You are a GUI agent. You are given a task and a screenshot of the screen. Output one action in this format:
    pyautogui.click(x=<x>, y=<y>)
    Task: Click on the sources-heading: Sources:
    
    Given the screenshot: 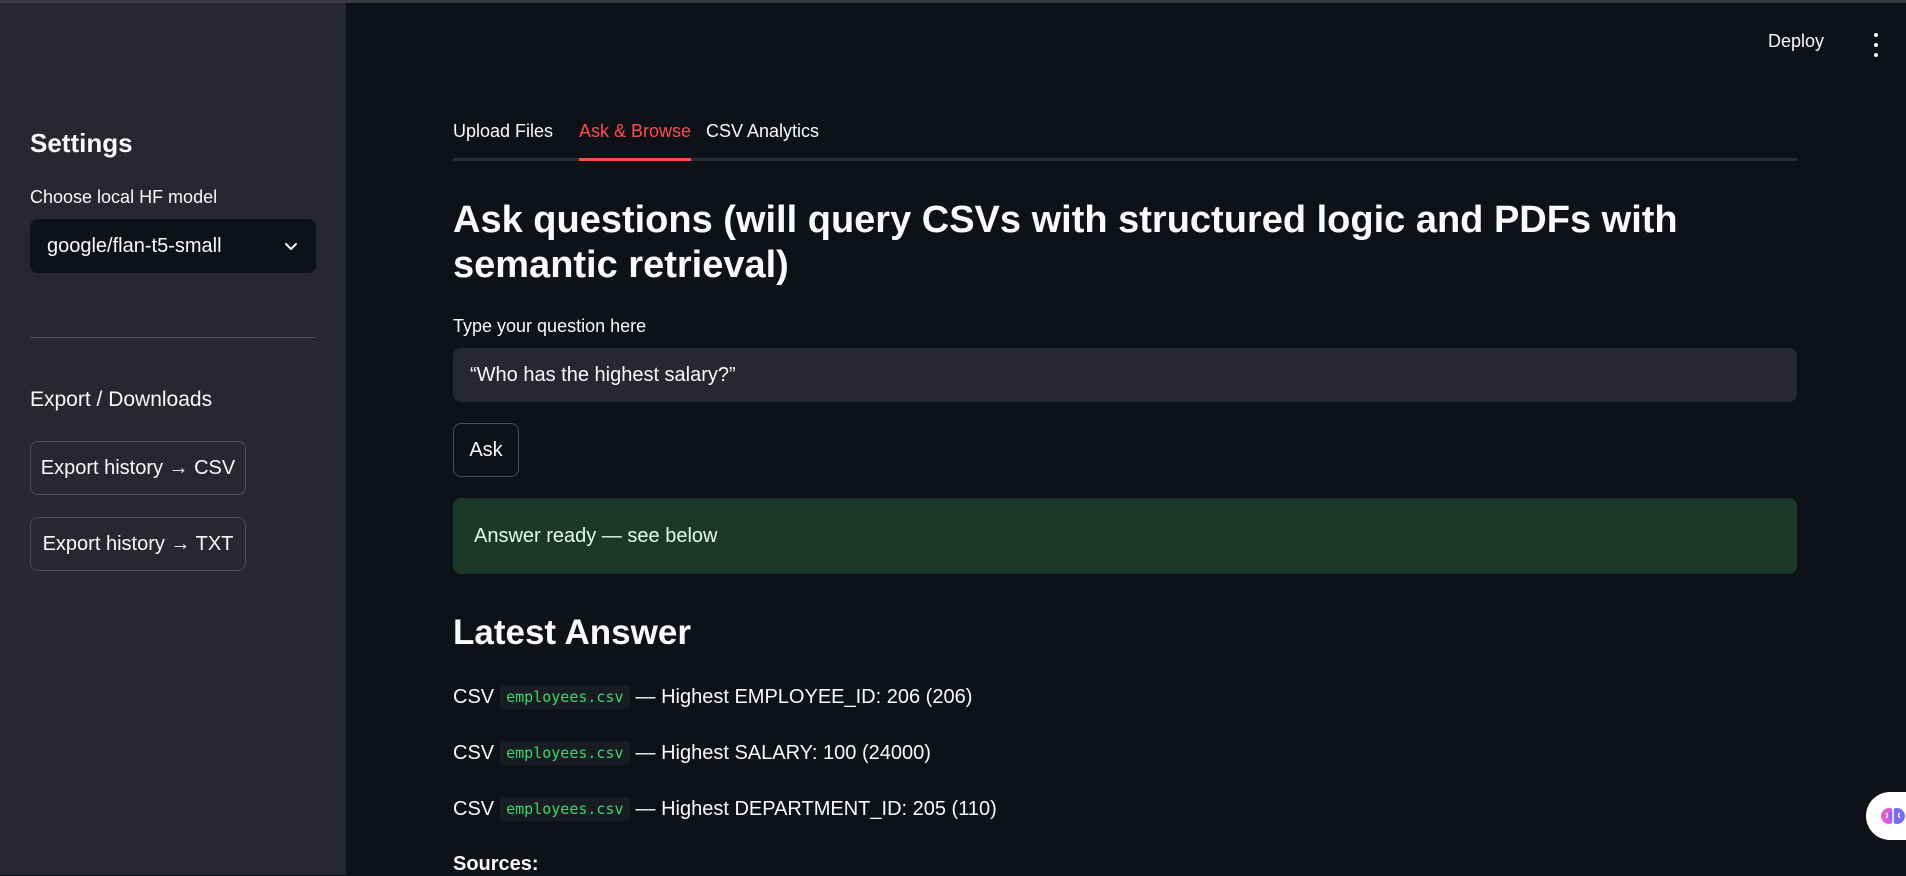 What is the action you would take?
    pyautogui.click(x=496, y=864)
    